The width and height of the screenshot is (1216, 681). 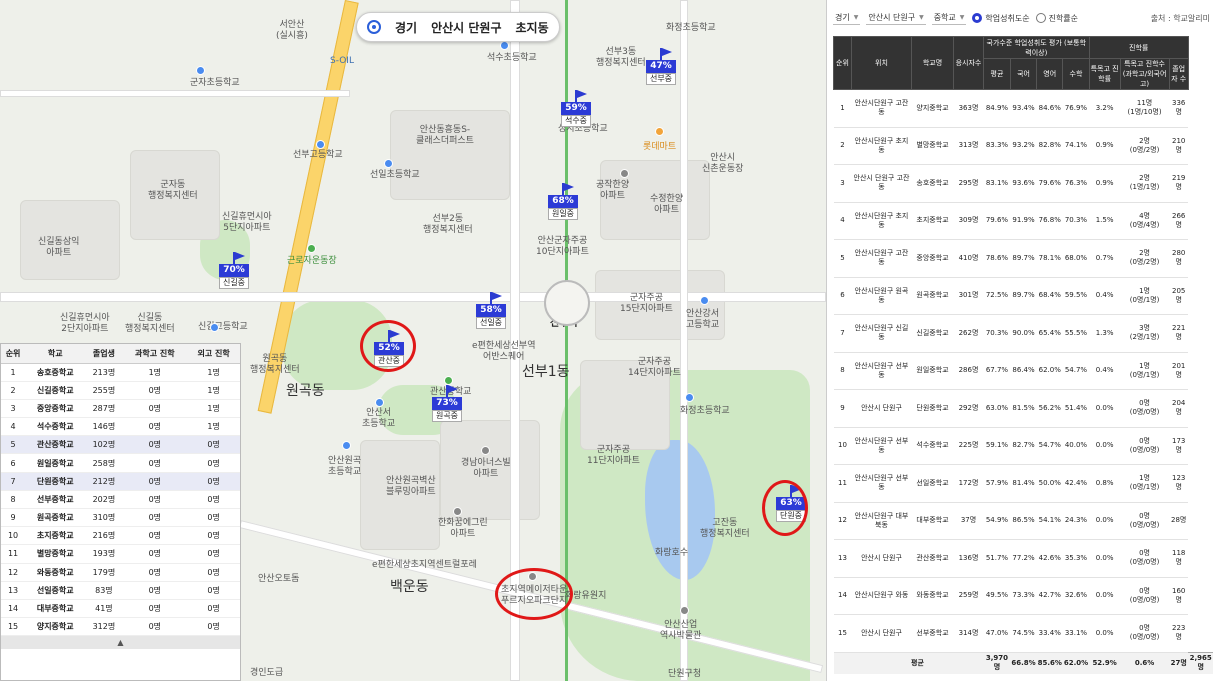 I want to click on header-rank: 순위, so click(x=842, y=63).